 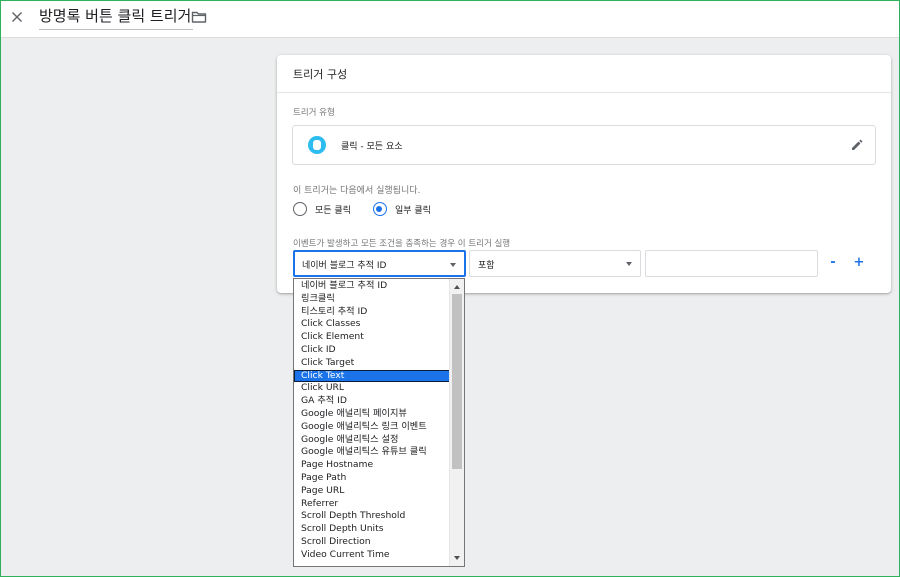 I want to click on operator-select-value: 포함, so click(x=486, y=266).